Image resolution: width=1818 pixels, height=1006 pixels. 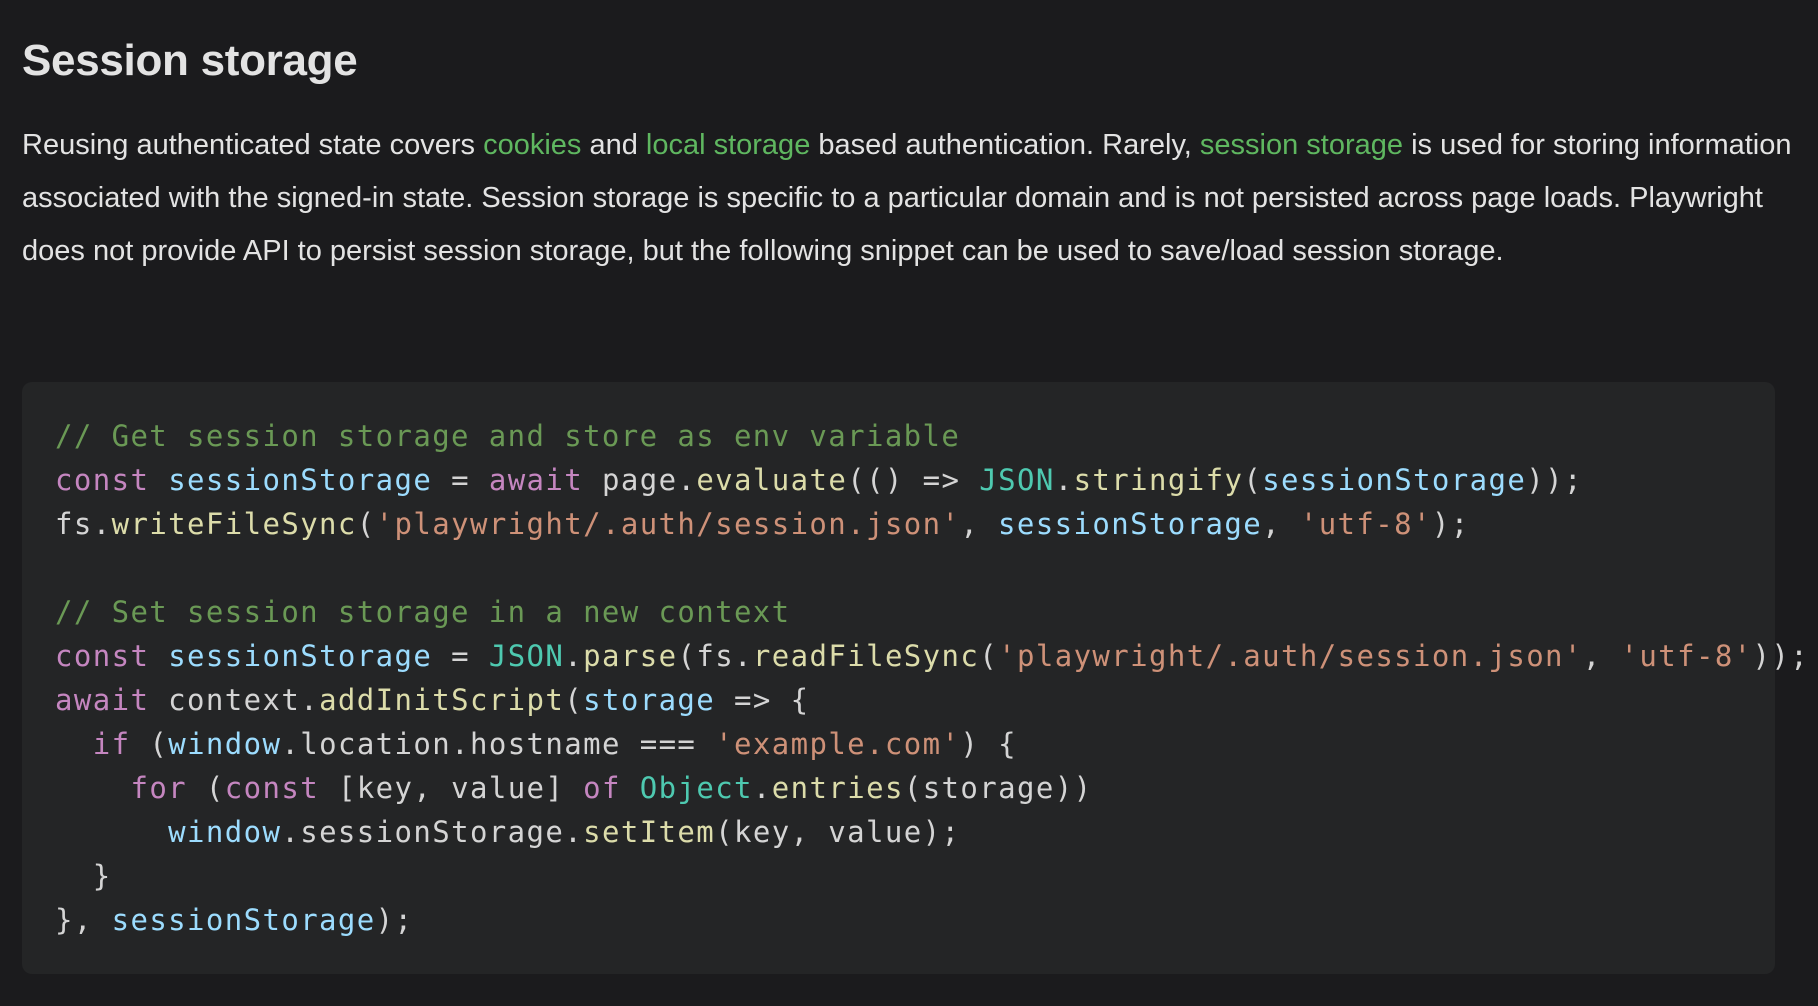 I want to click on code-token-fn: readFileSync, so click(x=866, y=656).